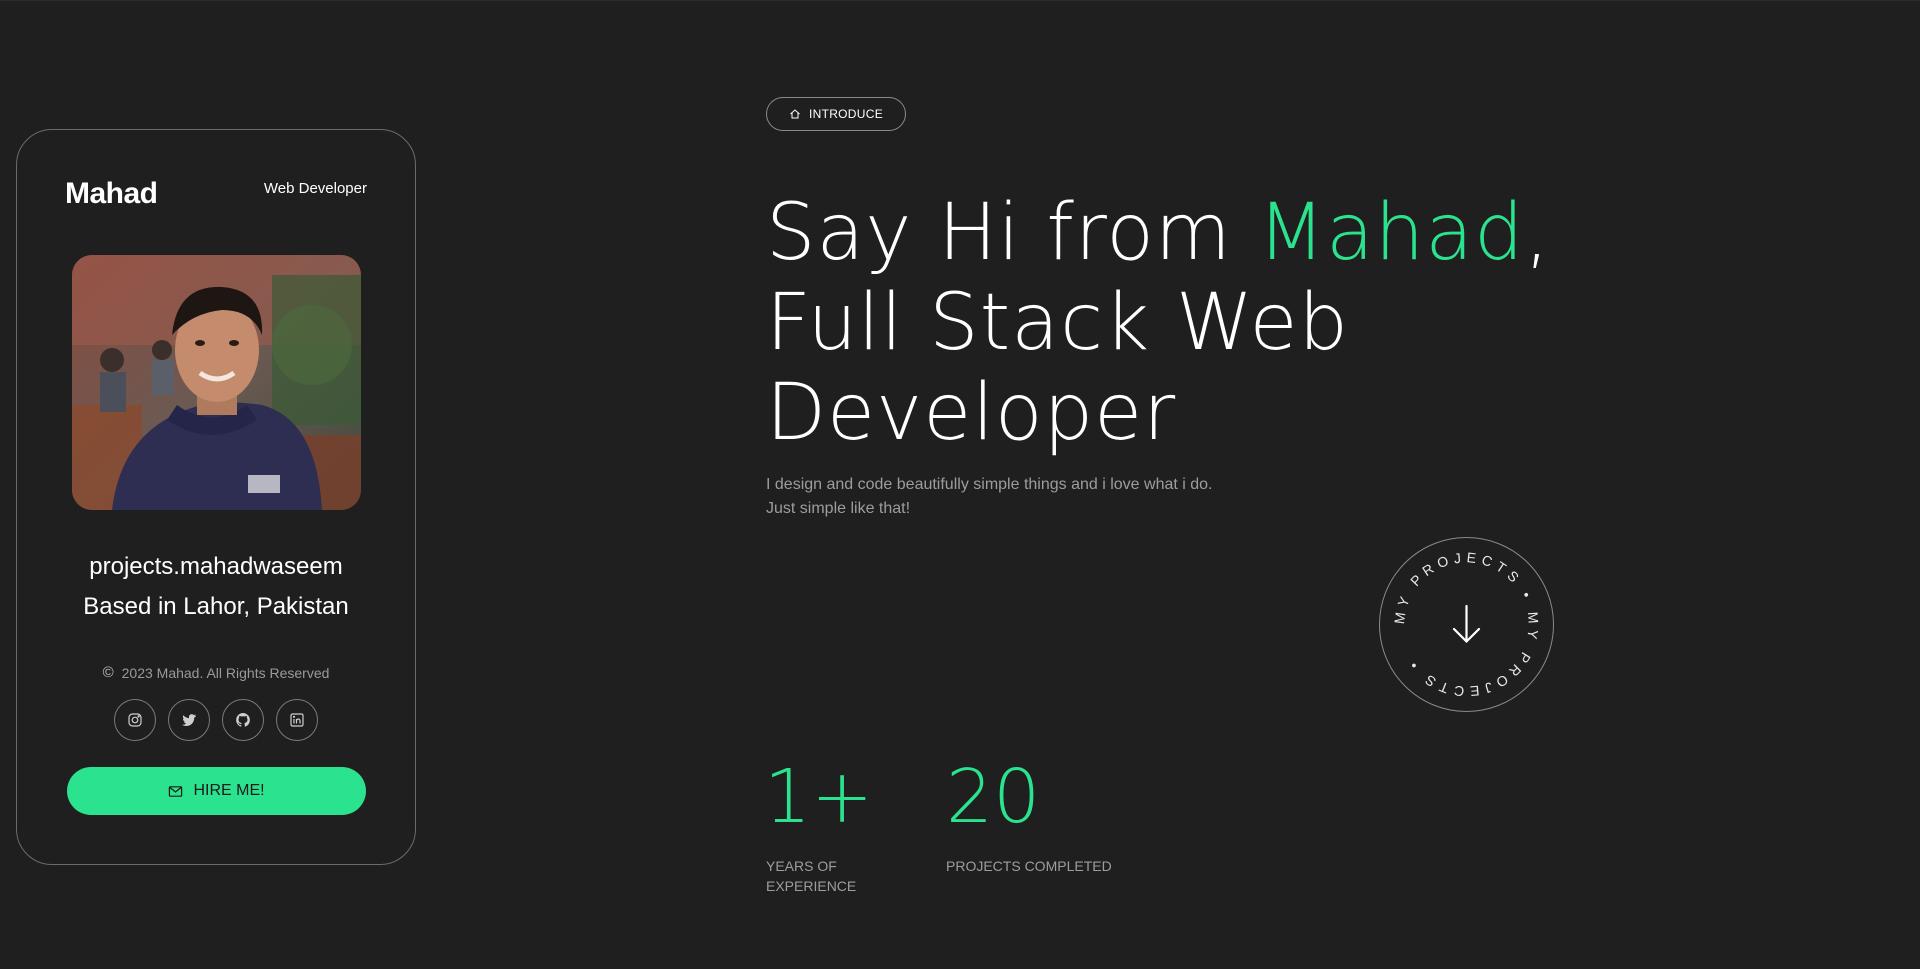  What do you see at coordinates (229, 790) in the screenshot?
I see `hire-me-label: HIRE ME!` at bounding box center [229, 790].